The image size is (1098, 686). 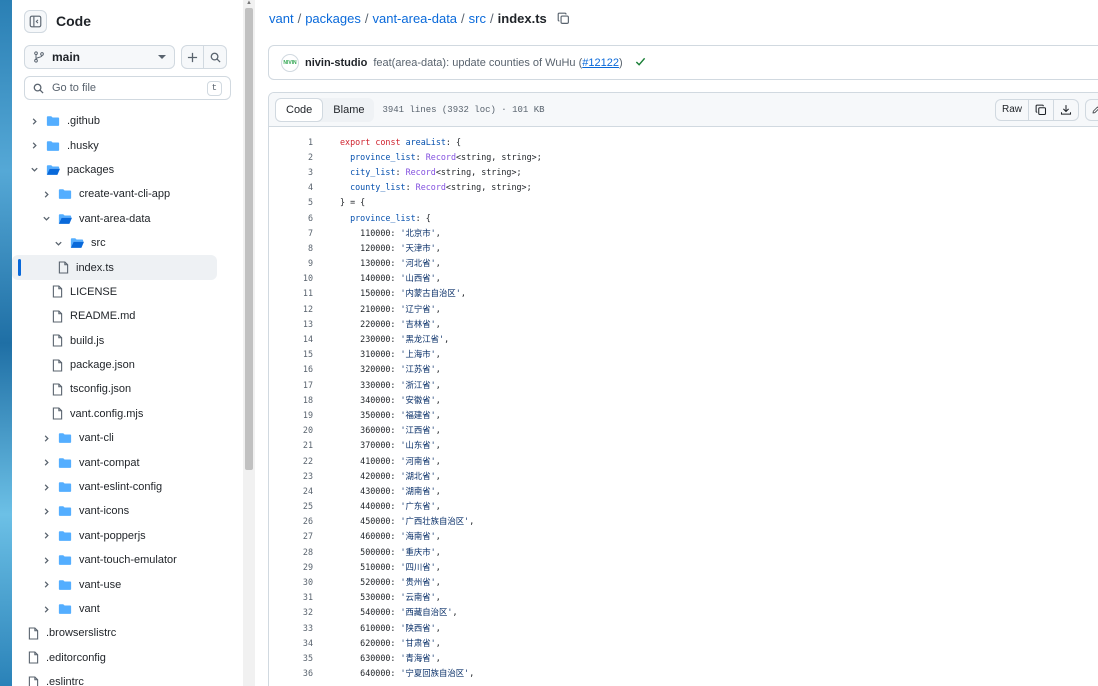 What do you see at coordinates (127, 678) in the screenshot?
I see `tree-file-item: .eslintrc` at bounding box center [127, 678].